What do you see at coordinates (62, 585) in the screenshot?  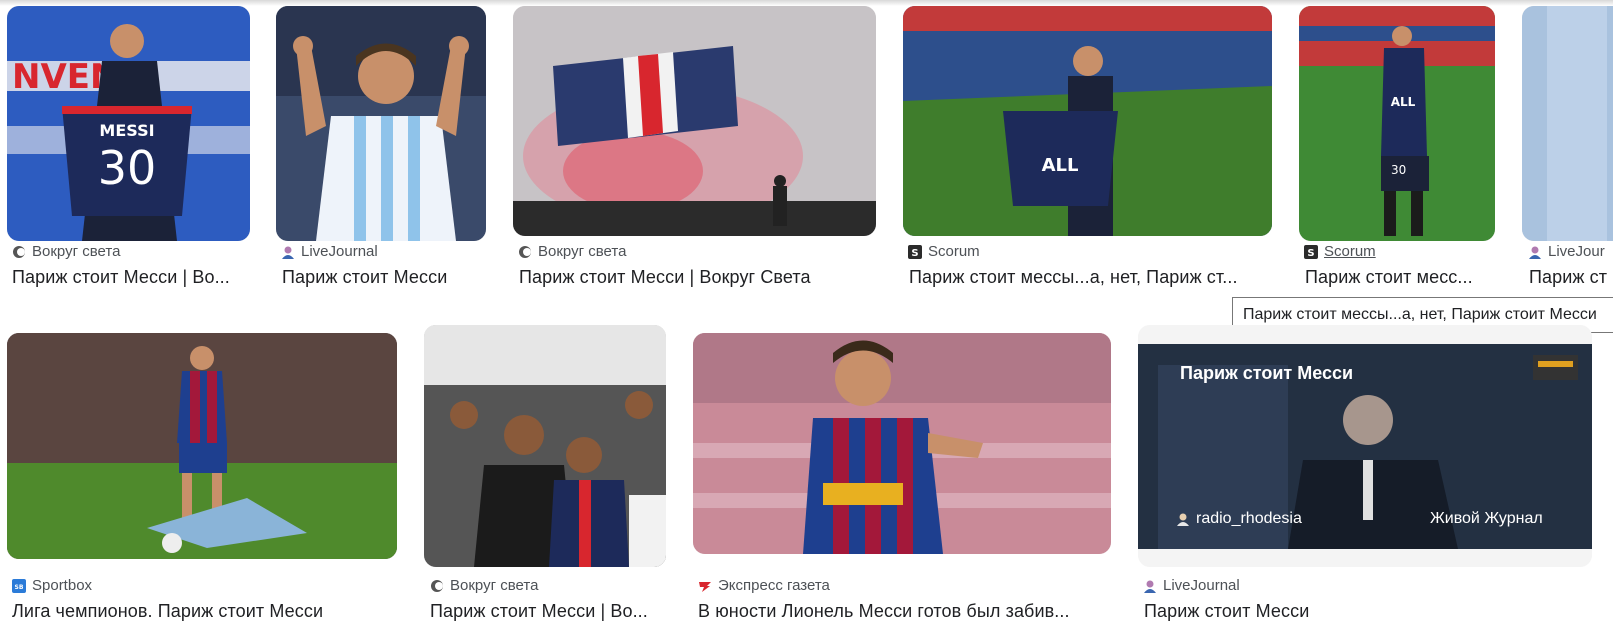 I see `source-name: Sportbox` at bounding box center [62, 585].